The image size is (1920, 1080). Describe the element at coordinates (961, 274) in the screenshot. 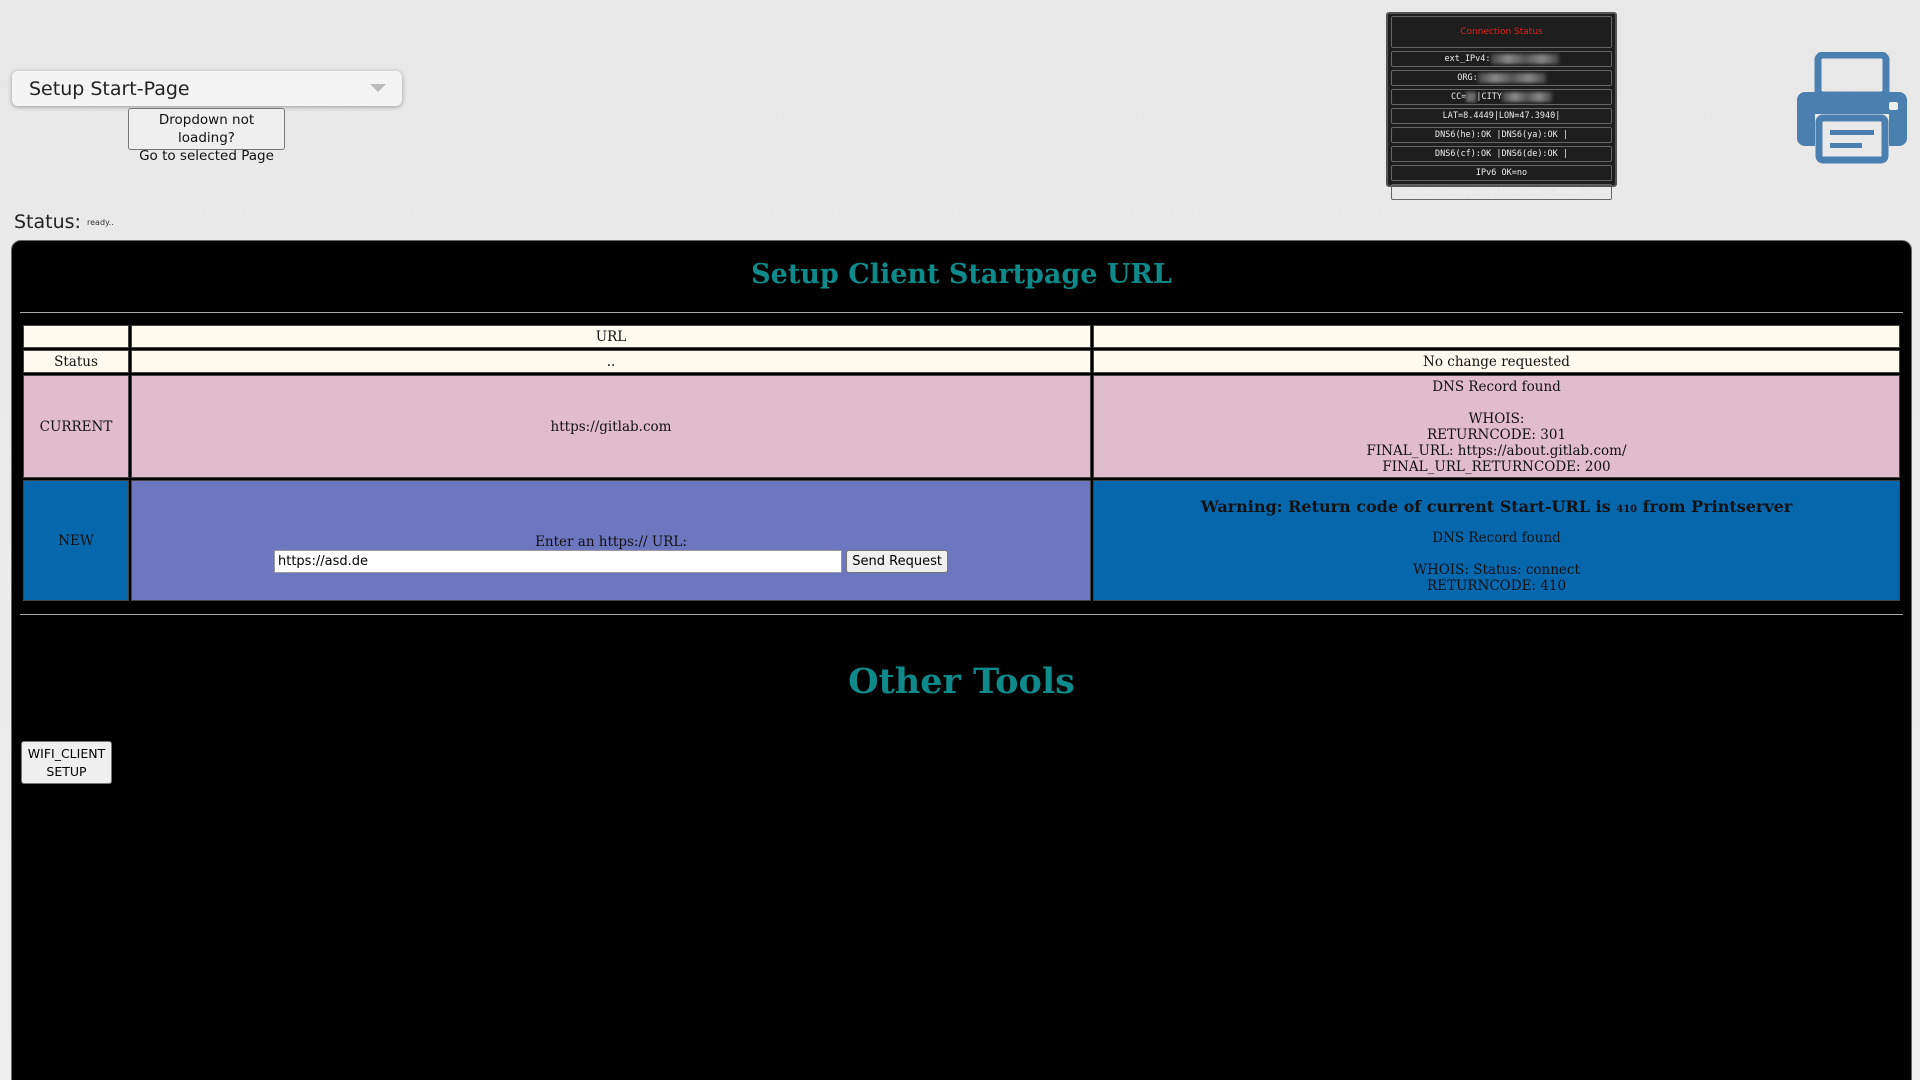

I see `page-title: Setup Client Startpage URL` at that location.